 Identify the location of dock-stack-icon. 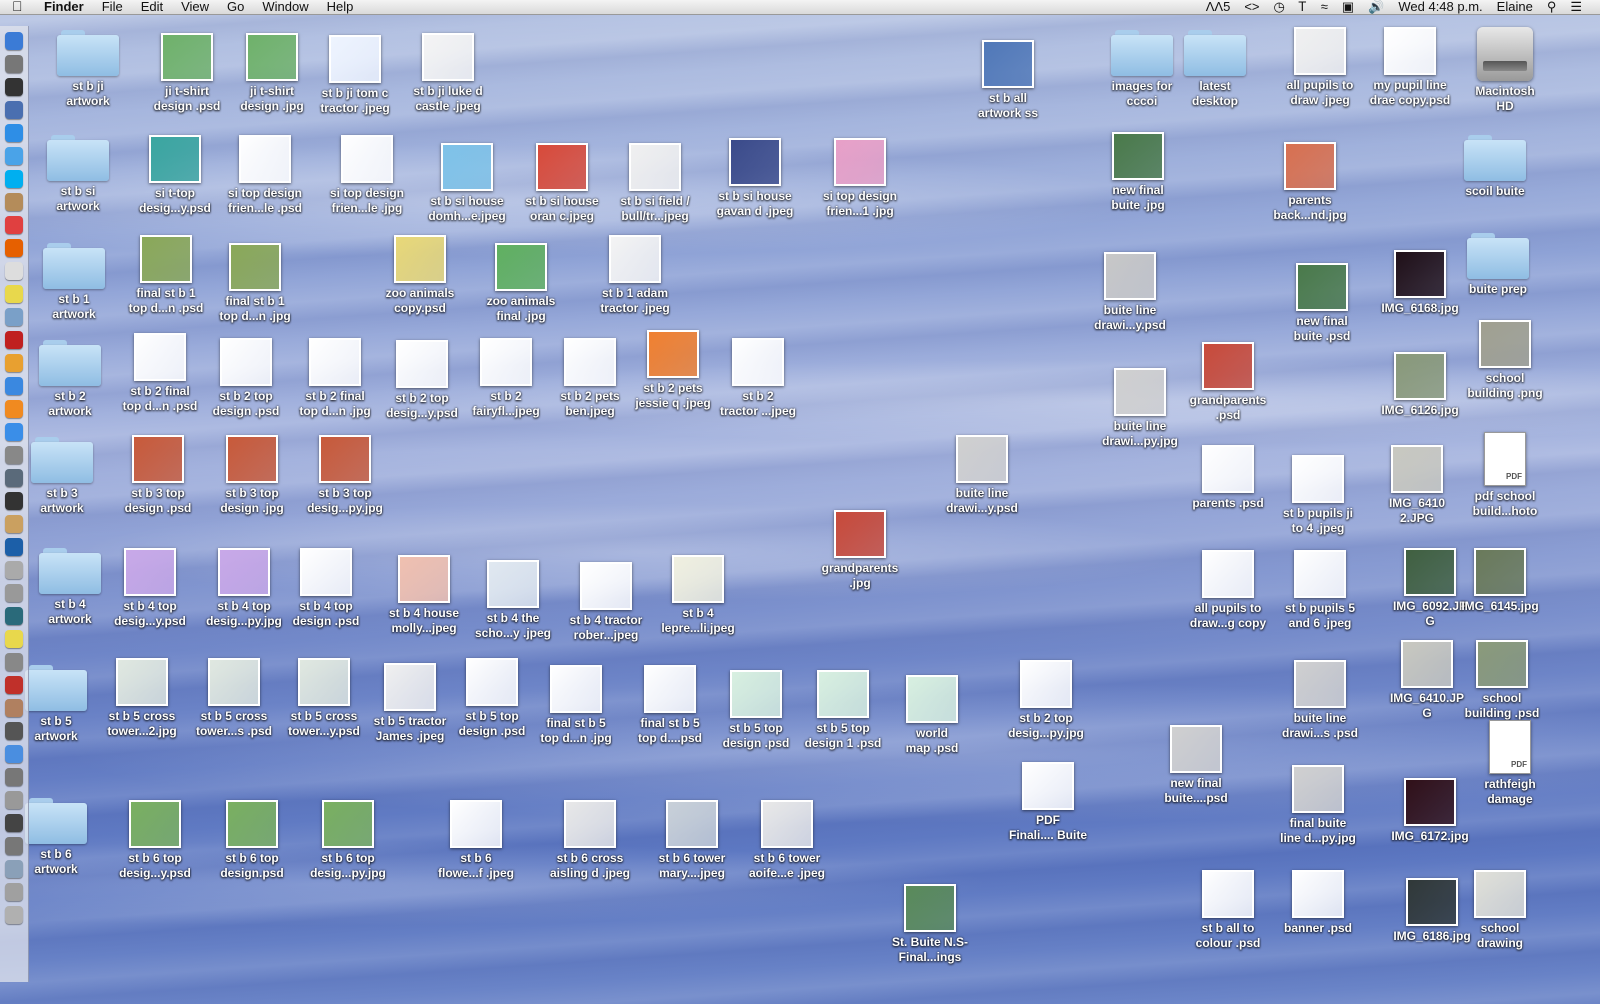
(14, 892).